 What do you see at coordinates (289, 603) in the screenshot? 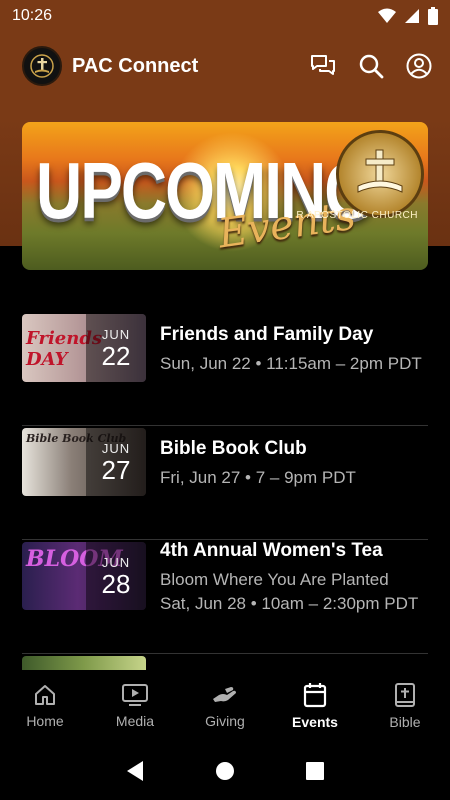
I see `event-time: Sat, Jun 28 • 10am – 2:30pm PDT` at bounding box center [289, 603].